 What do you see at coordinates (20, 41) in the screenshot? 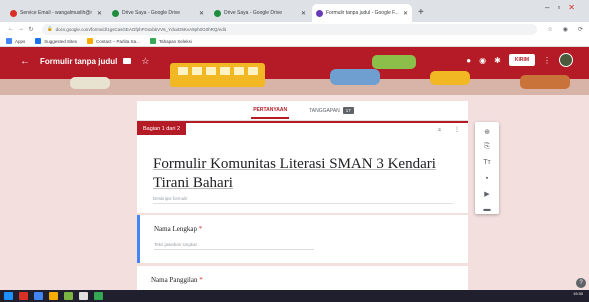
I see `bookmark-label: Apps` at bounding box center [20, 41].